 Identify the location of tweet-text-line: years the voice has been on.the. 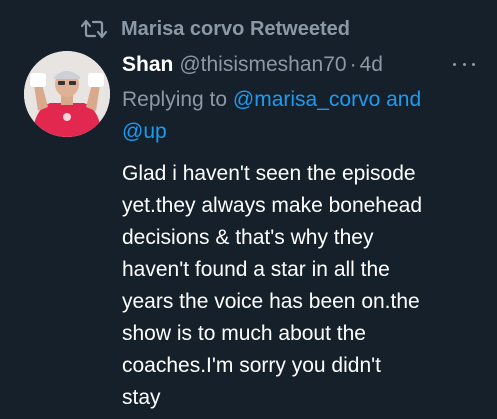
(271, 301).